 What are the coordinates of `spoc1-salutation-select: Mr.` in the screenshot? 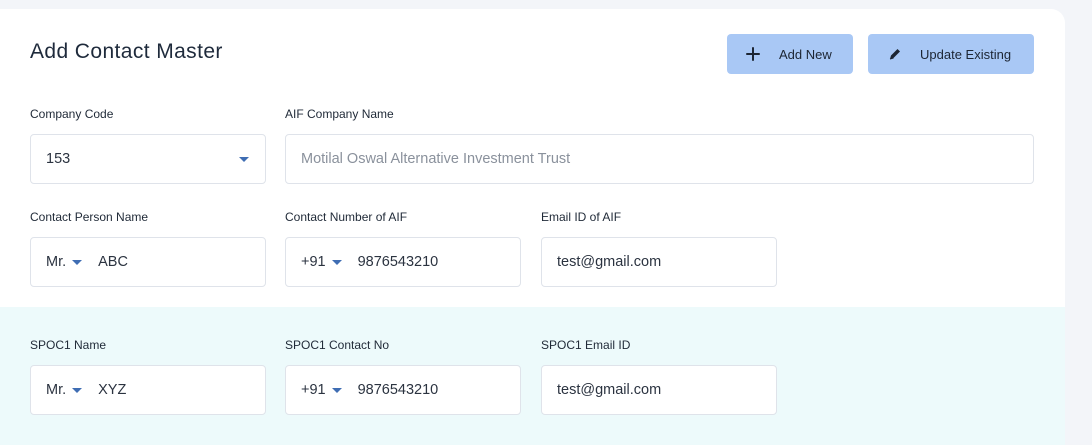 It's located at (64, 390).